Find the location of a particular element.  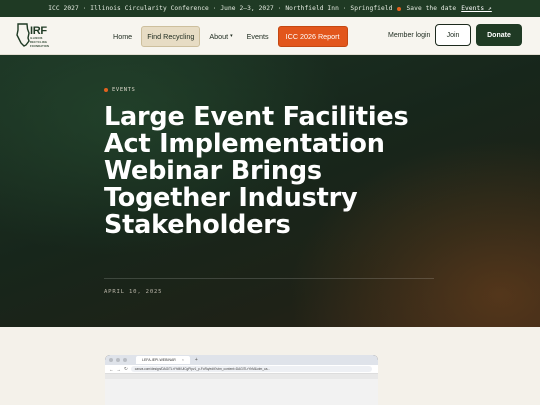

category-eyebrow: EVENTS is located at coordinates (119, 90).